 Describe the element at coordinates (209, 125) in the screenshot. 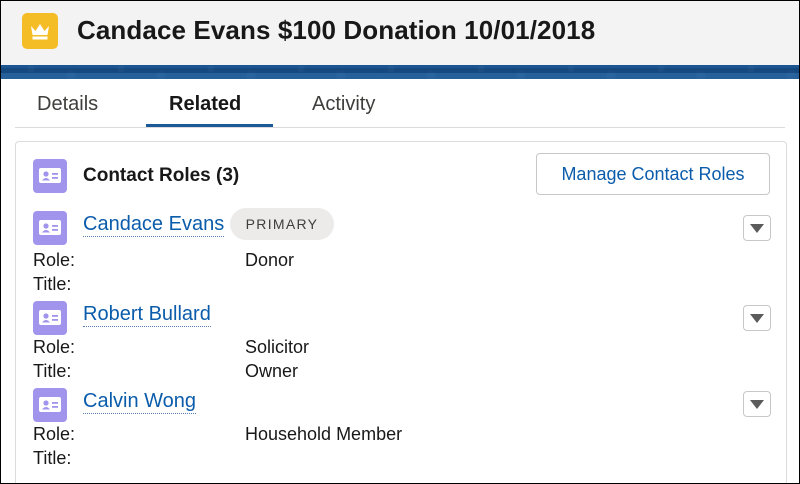

I see `active-tab-indicator` at that location.